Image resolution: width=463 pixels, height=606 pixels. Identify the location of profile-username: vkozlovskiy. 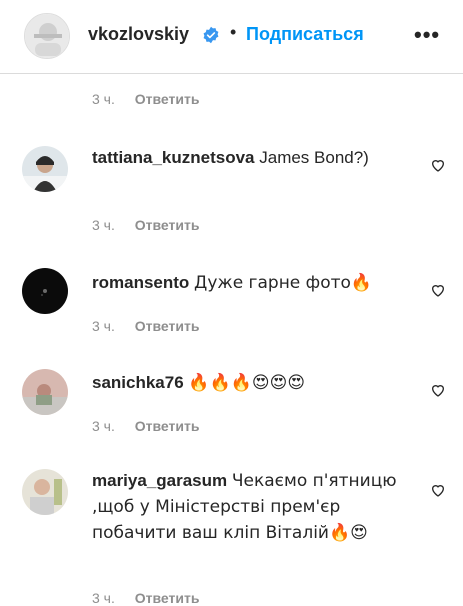
(138, 34).